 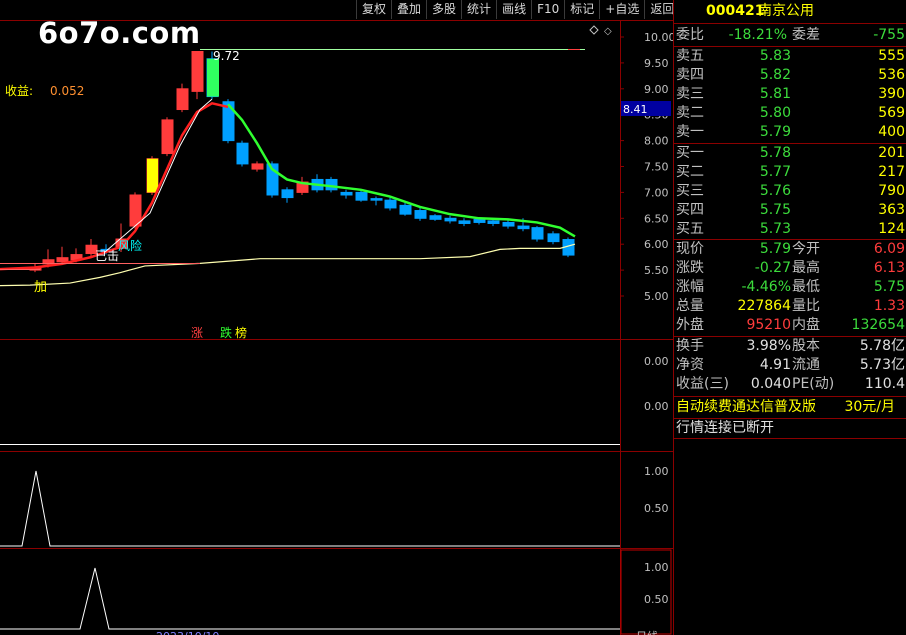 I want to click on quote-row: 总量 227864 量比 1.33, so click(x=790, y=306).